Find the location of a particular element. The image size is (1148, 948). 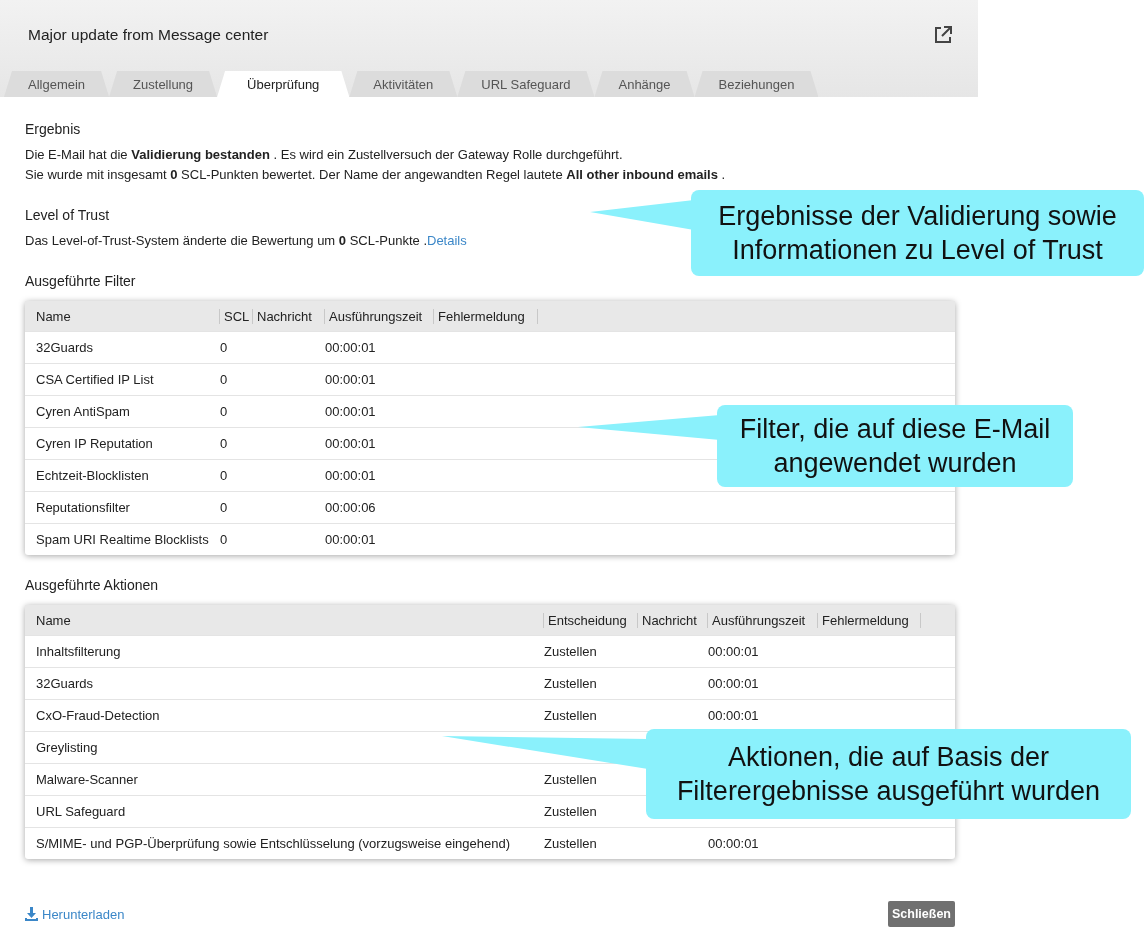

table-cell-text: Cyren AntiSpam is located at coordinates (83, 411).